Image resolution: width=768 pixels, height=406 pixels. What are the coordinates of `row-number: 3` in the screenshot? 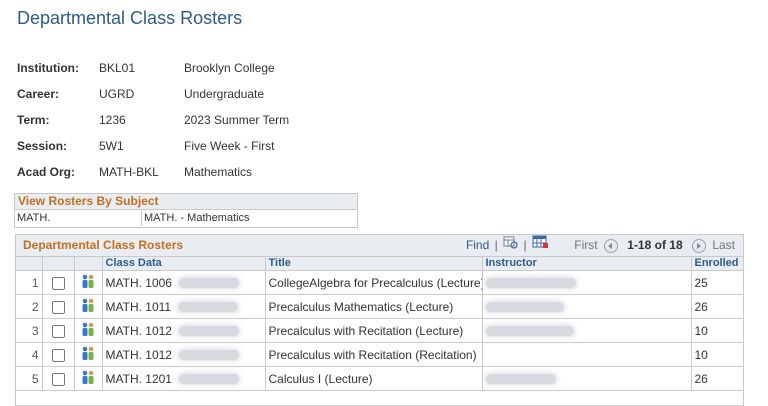 It's located at (29, 330).